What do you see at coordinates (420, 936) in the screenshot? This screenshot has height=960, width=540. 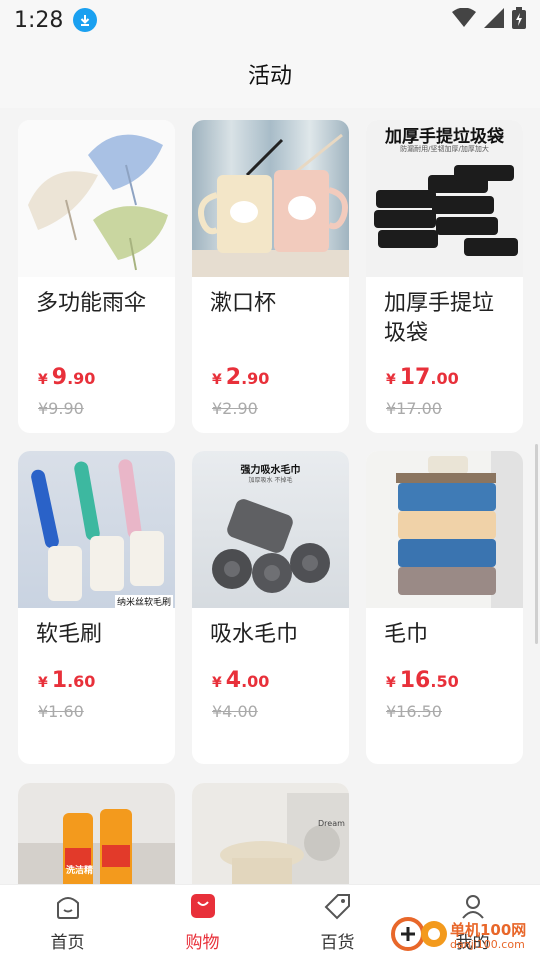 I see `watermark-logo-icon` at bounding box center [420, 936].